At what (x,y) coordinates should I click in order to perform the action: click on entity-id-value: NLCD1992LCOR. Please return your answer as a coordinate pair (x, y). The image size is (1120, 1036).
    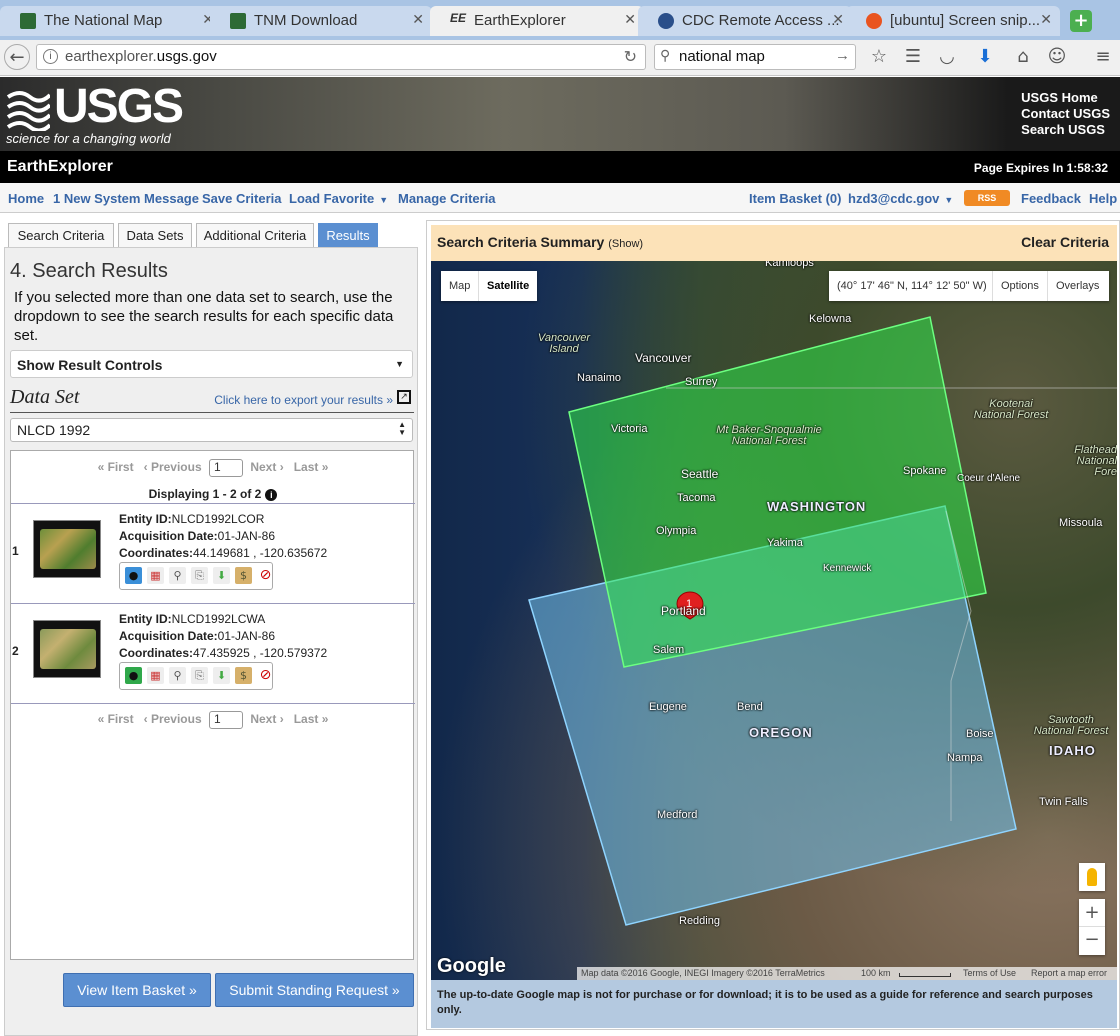
    Looking at the image, I should click on (218, 519).